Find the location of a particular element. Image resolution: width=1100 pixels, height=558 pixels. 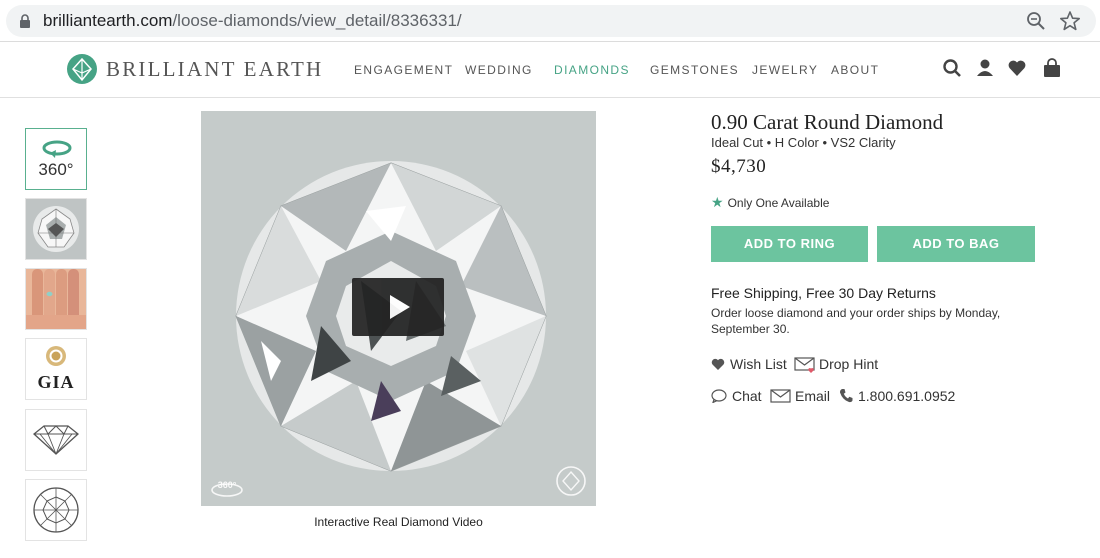

play-button is located at coordinates (398, 307).